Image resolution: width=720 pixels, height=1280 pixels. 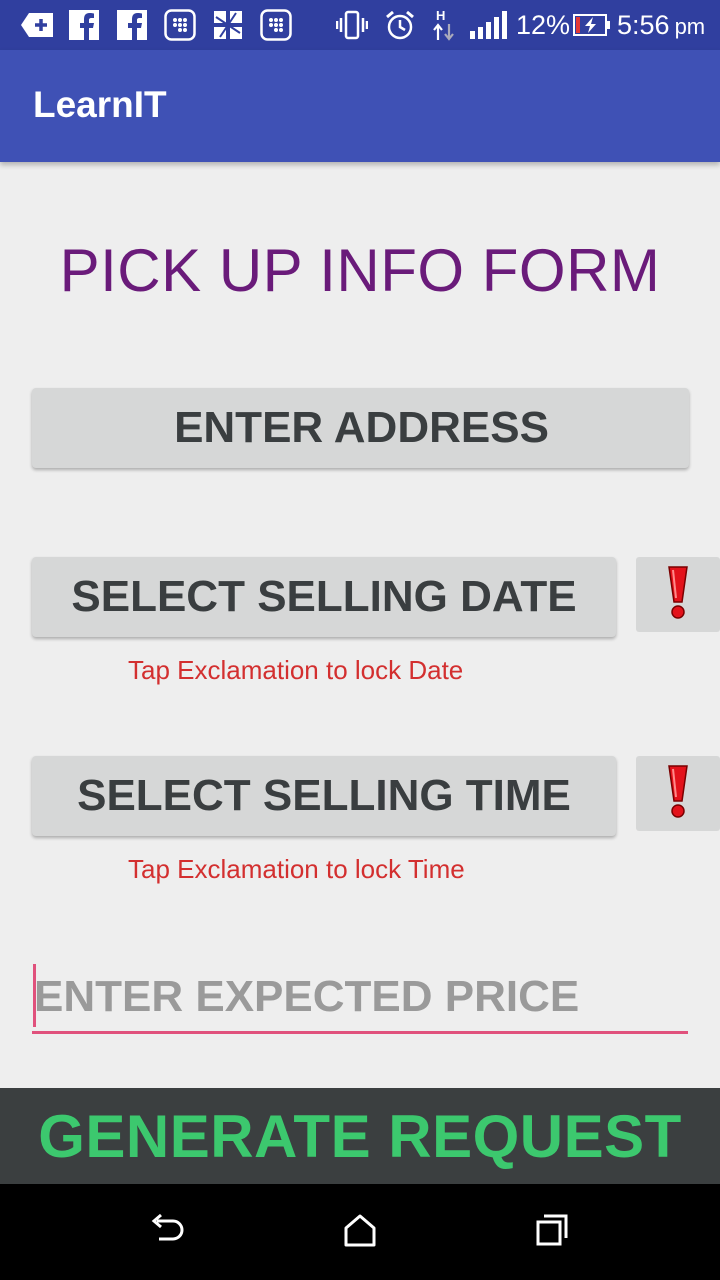 What do you see at coordinates (440, 15) in the screenshot?
I see `svg-text: H` at bounding box center [440, 15].